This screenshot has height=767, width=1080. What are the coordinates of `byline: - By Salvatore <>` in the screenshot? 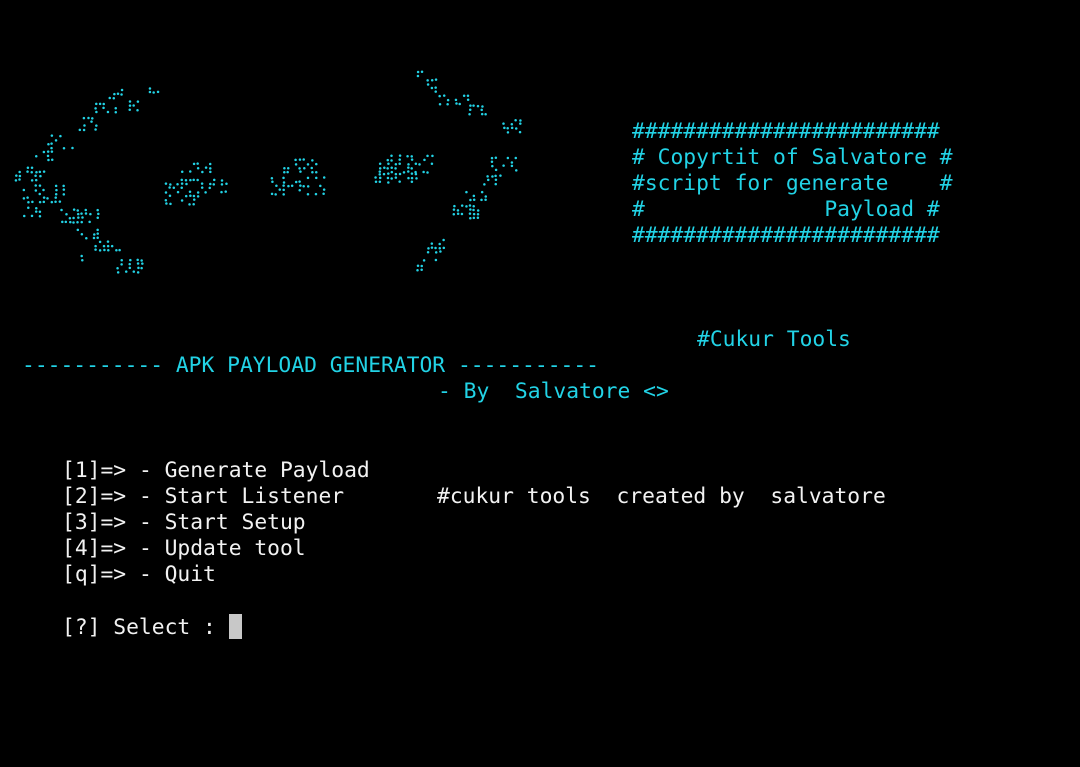 It's located at (553, 391).